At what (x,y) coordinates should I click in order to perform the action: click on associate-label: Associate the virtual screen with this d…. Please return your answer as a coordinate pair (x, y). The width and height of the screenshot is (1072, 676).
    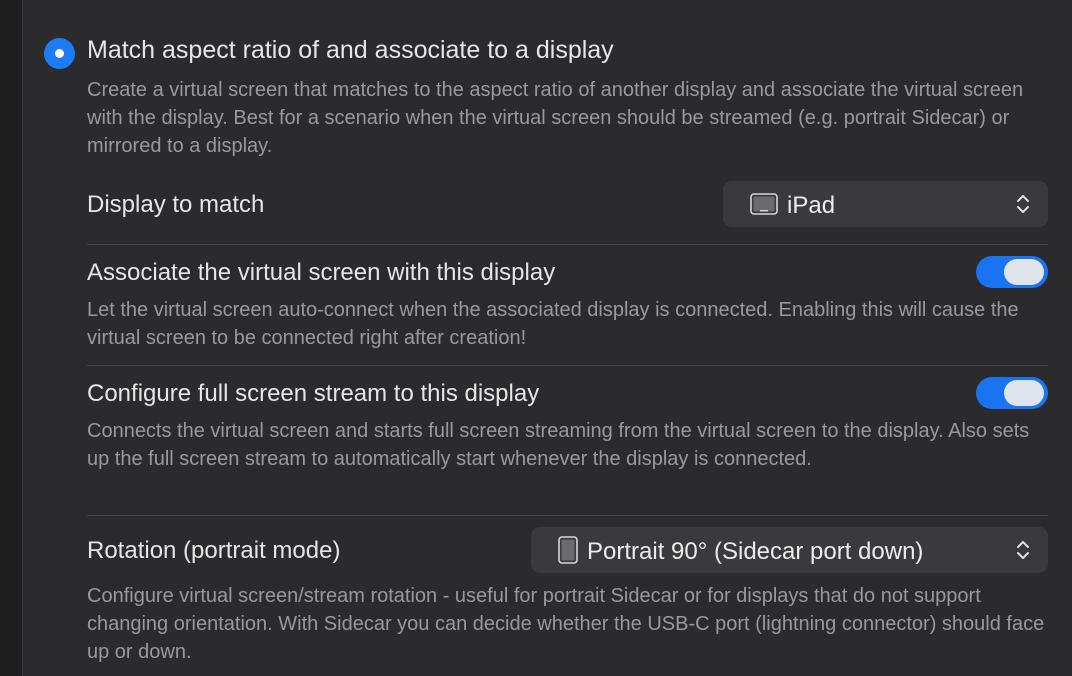
    Looking at the image, I should click on (321, 272).